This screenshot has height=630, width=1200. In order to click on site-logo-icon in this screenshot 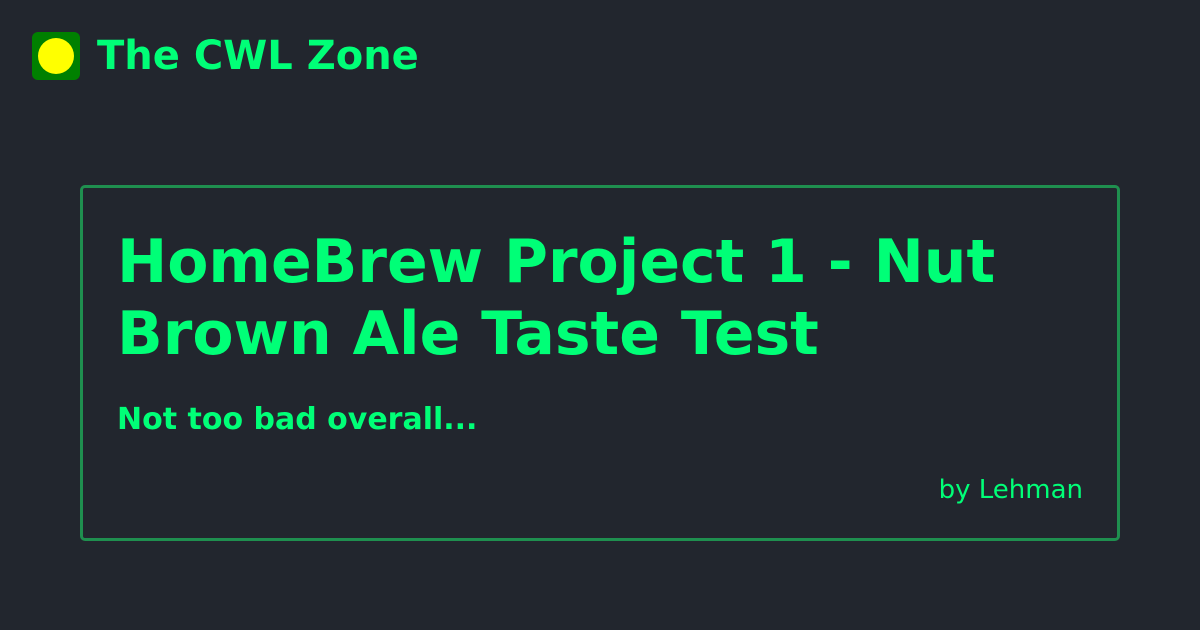, I will do `click(56, 56)`.